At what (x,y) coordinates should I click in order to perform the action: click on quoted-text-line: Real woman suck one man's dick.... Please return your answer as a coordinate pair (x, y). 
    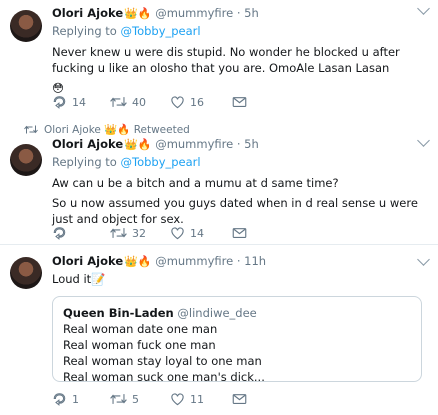
    Looking at the image, I should click on (164, 377).